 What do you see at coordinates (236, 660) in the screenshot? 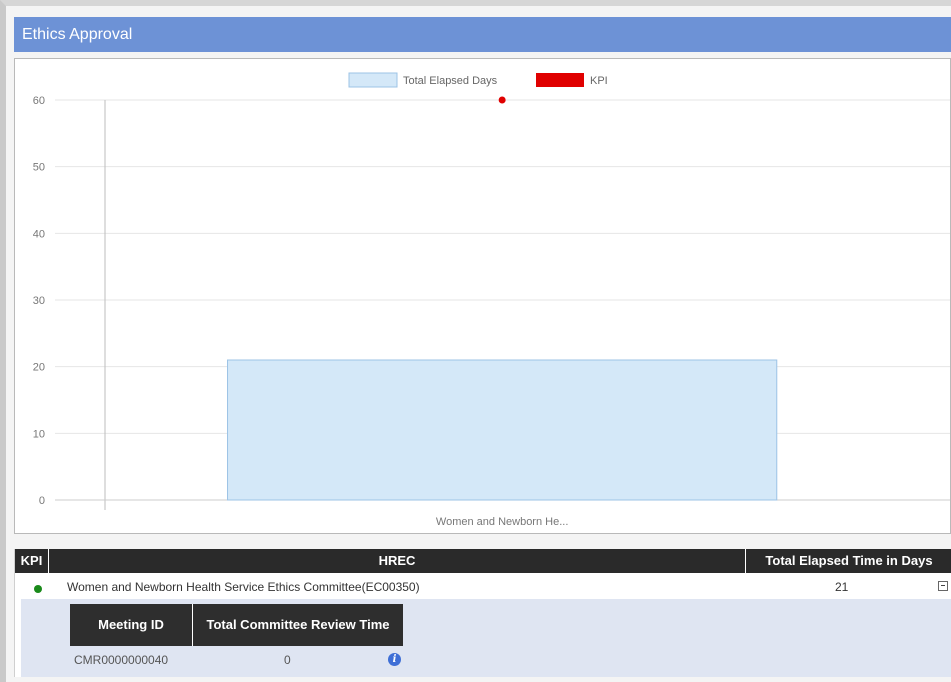
I see `detail-row: CMR0000000040 0 i` at bounding box center [236, 660].